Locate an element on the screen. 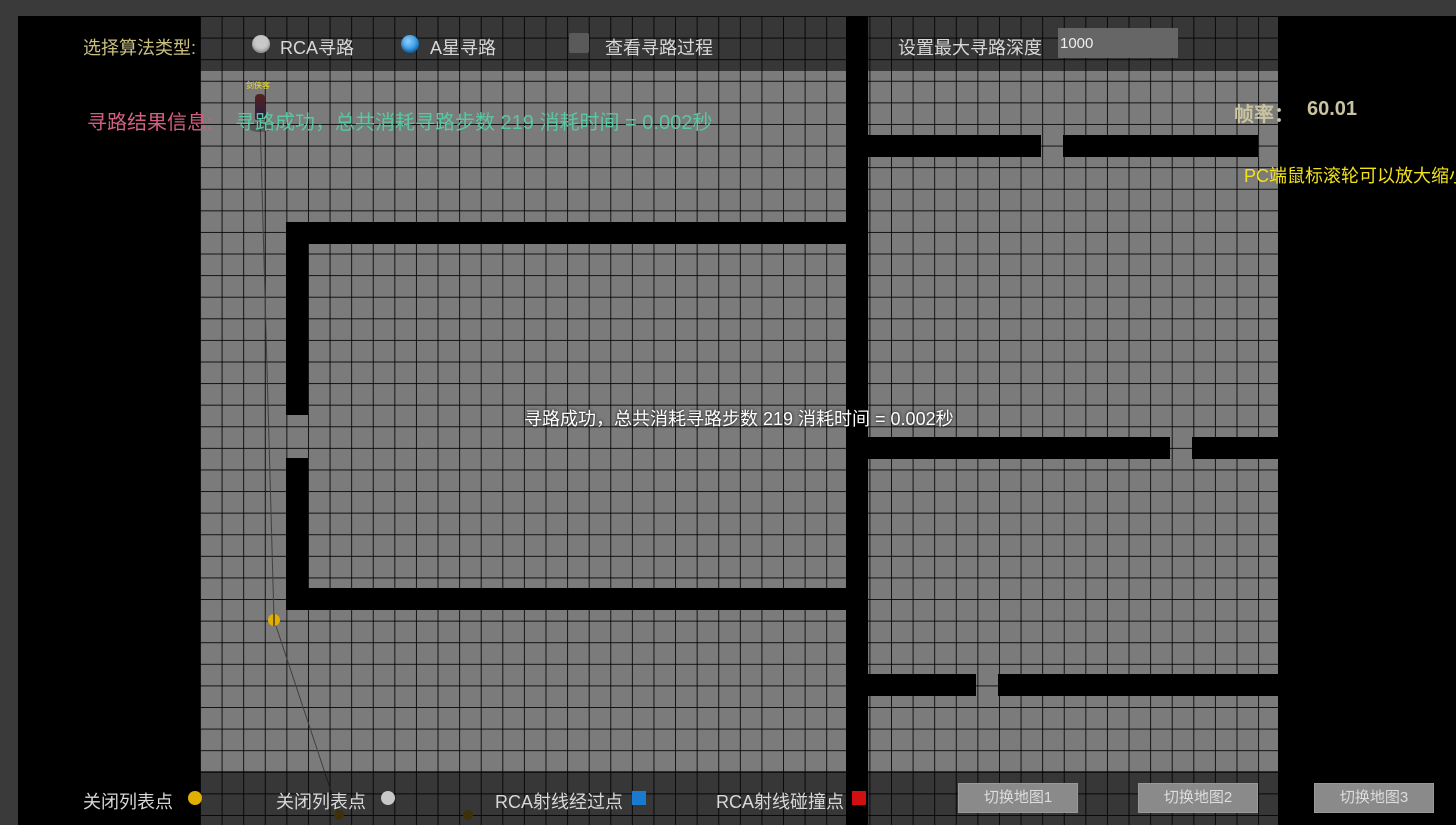 This screenshot has height=825, width=1456. legend-closed-list-label-1: 关闭列表点 is located at coordinates (128, 802).